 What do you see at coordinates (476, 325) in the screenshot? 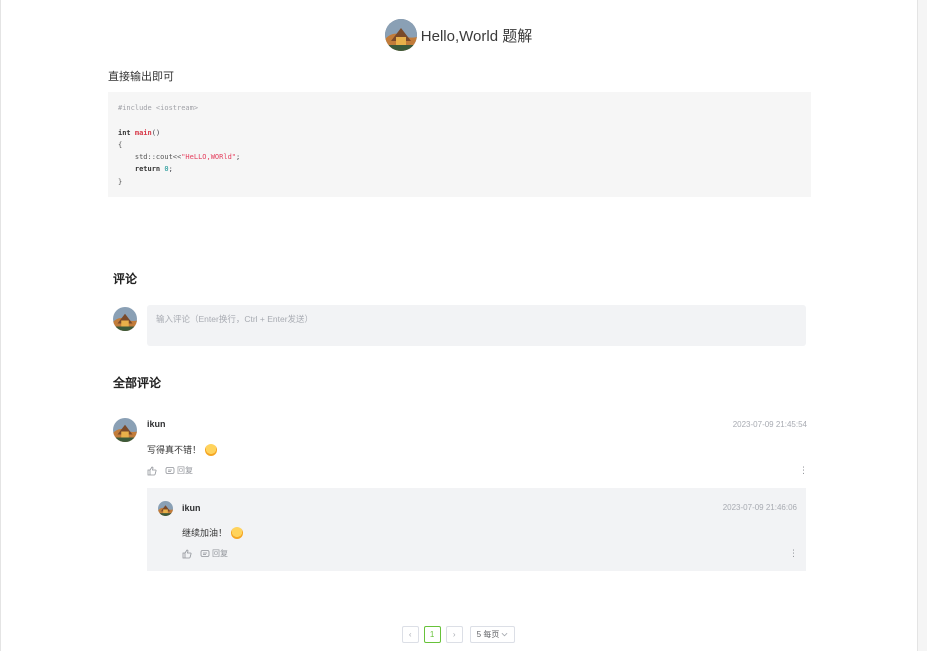
I see `comment-input: 输入评论（Enter换行，Ctrl + Enter发送）` at bounding box center [476, 325].